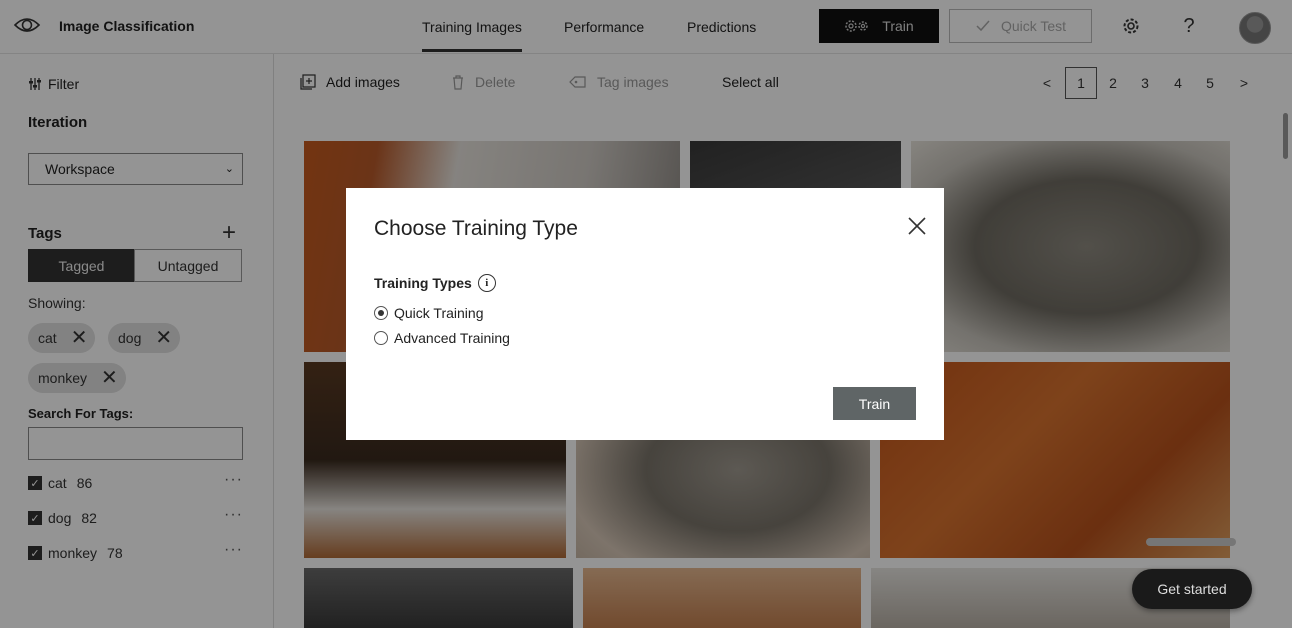 This screenshot has width=1292, height=628. I want to click on training-types-label: Training Types i, so click(435, 283).